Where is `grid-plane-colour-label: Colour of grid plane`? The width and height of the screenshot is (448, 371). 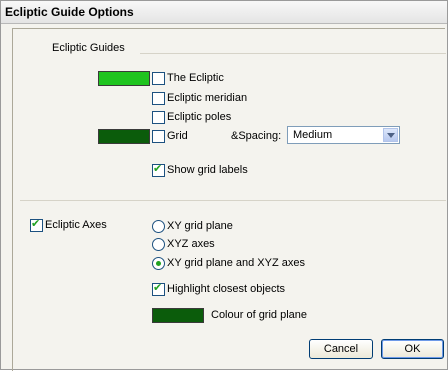
grid-plane-colour-label: Colour of grid plane is located at coordinates (259, 315).